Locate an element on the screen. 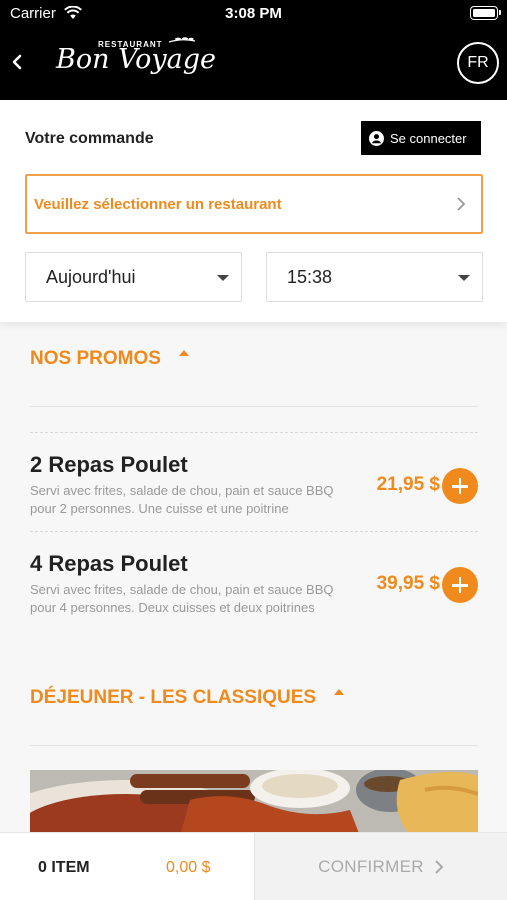 Image resolution: width=507 pixels, height=900 pixels. restaurant-logo: RESTAURANT Bon Voyage is located at coordinates (136, 60).